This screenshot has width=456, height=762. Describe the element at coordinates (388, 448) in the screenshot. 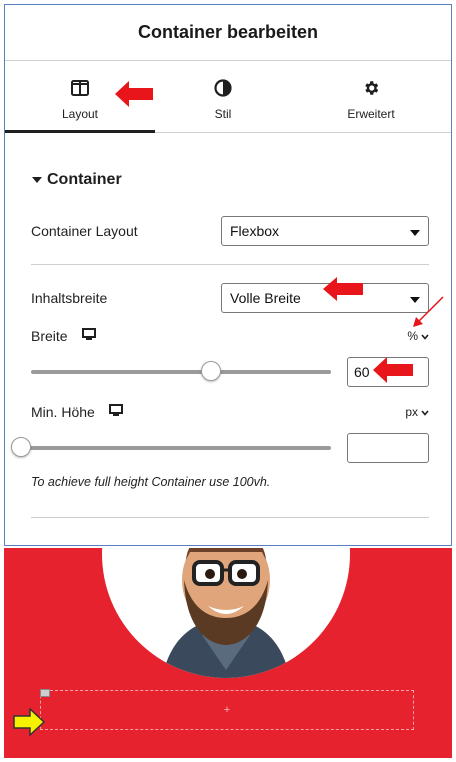

I see `min-hoehe-input` at that location.